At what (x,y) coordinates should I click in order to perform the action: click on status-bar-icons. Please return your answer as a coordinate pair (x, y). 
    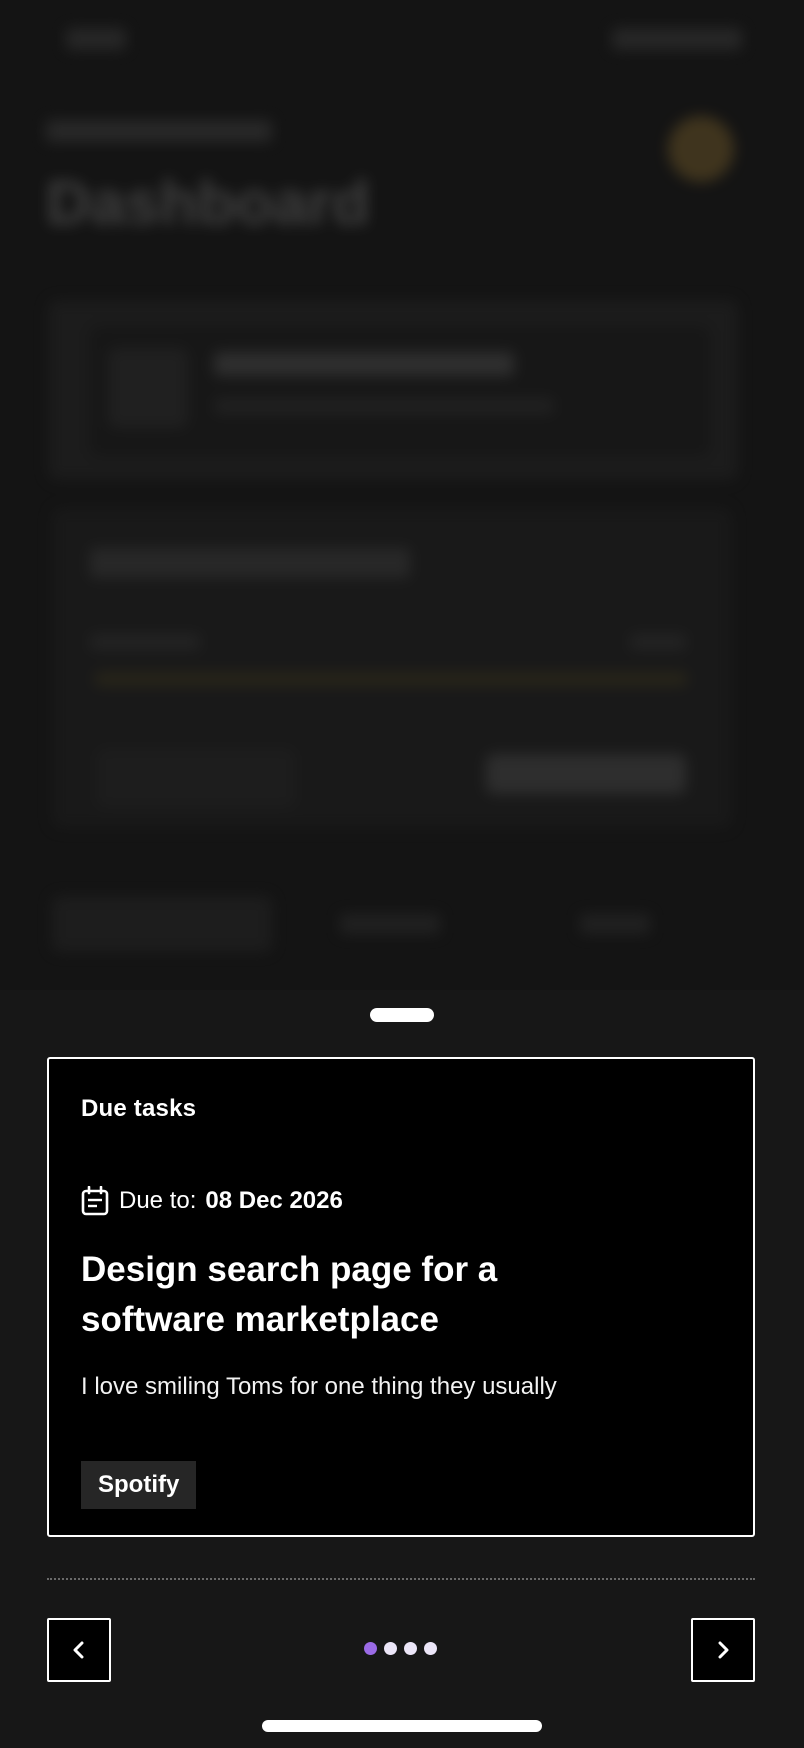
    Looking at the image, I should click on (677, 39).